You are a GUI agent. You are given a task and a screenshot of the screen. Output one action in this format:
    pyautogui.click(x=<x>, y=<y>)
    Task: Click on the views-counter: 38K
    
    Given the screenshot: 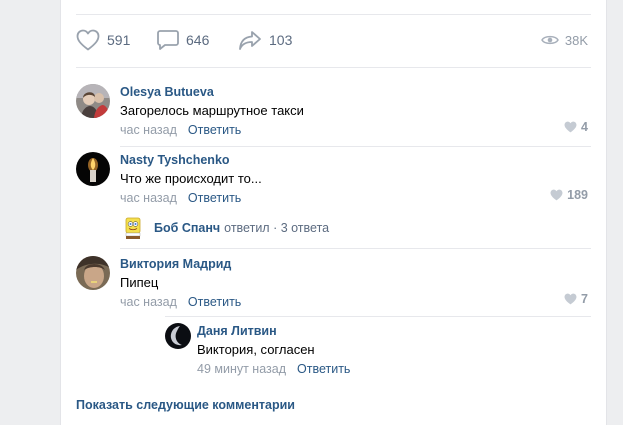 What is the action you would take?
    pyautogui.click(x=564, y=40)
    